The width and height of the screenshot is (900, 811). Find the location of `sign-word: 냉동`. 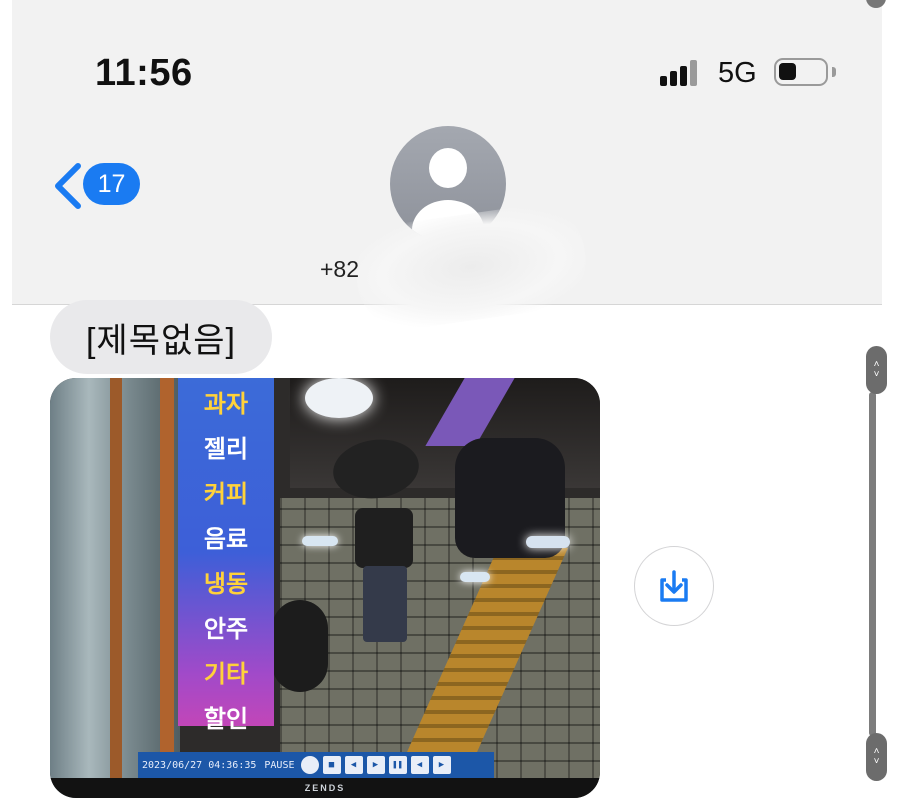

sign-word: 냉동 is located at coordinates (226, 584).